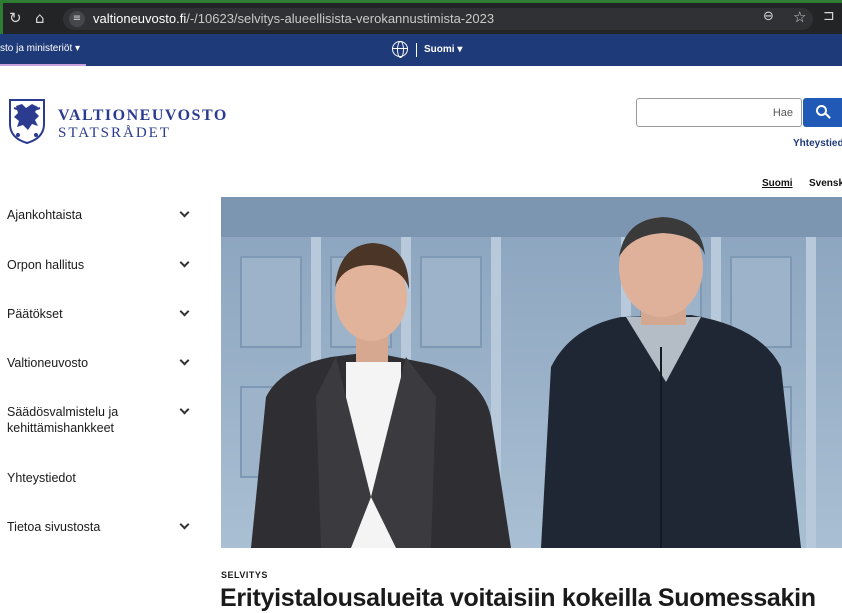 The width and height of the screenshot is (842, 613). What do you see at coordinates (828, 116) in the screenshot?
I see `search-icon-handle` at bounding box center [828, 116].